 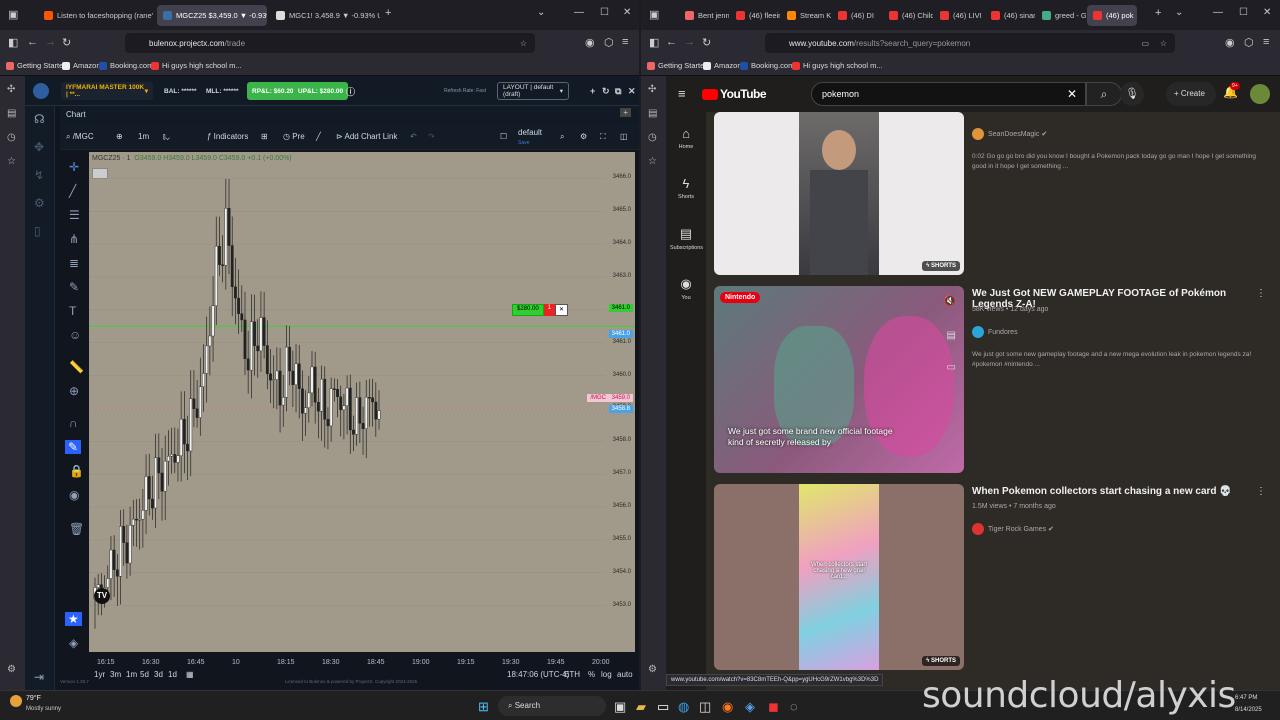 What do you see at coordinates (74, 239) in the screenshot?
I see `pitchfork-icon: ⋔` at bounding box center [74, 239].